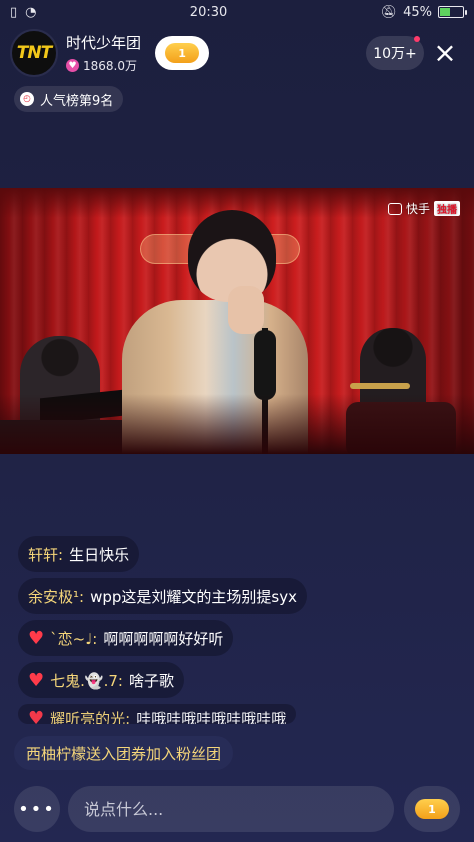  What do you see at coordinates (27, 99) in the screenshot?
I see `clock-icon: ◴` at bounding box center [27, 99].